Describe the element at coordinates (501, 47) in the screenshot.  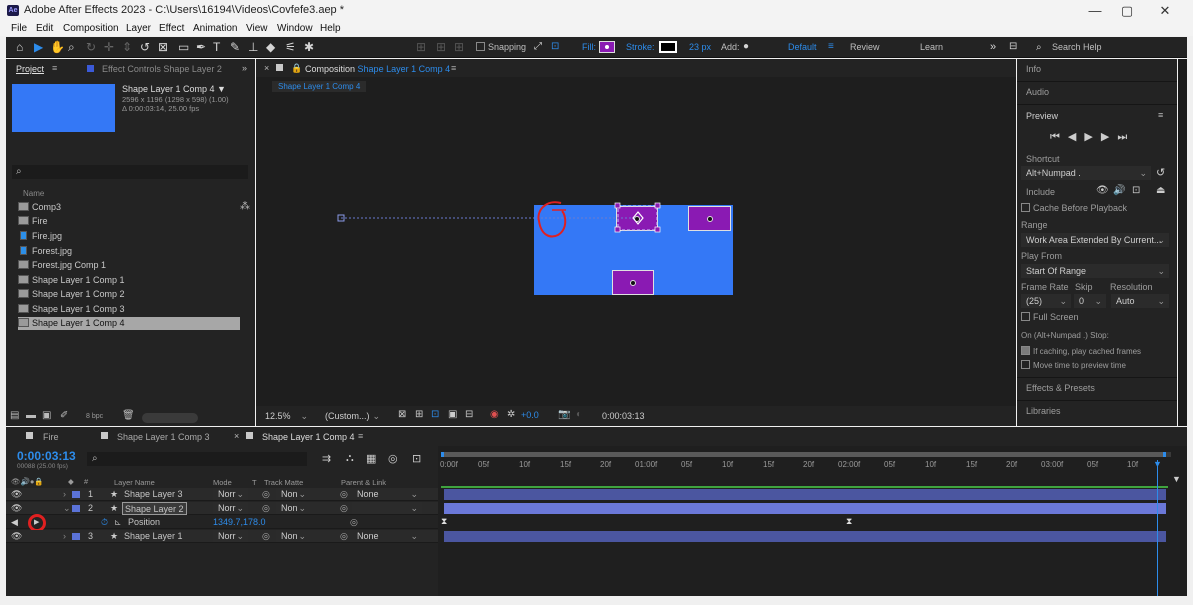
I see `snapping-toggle: Snapping` at that location.